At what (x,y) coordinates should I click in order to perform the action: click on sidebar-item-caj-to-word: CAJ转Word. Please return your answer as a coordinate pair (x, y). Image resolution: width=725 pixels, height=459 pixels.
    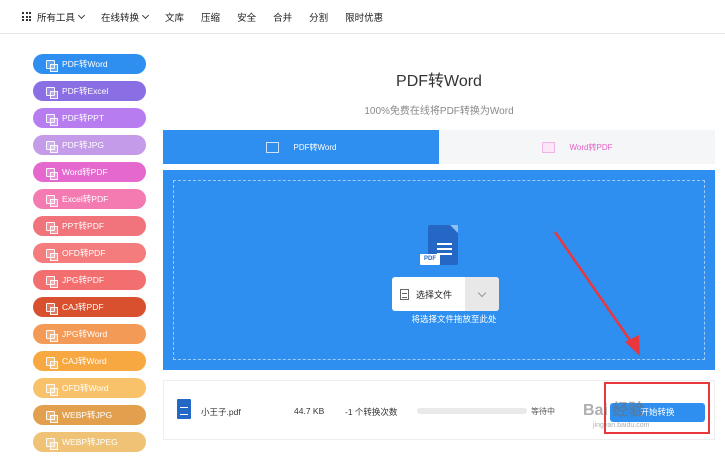
    Looking at the image, I should click on (89, 361).